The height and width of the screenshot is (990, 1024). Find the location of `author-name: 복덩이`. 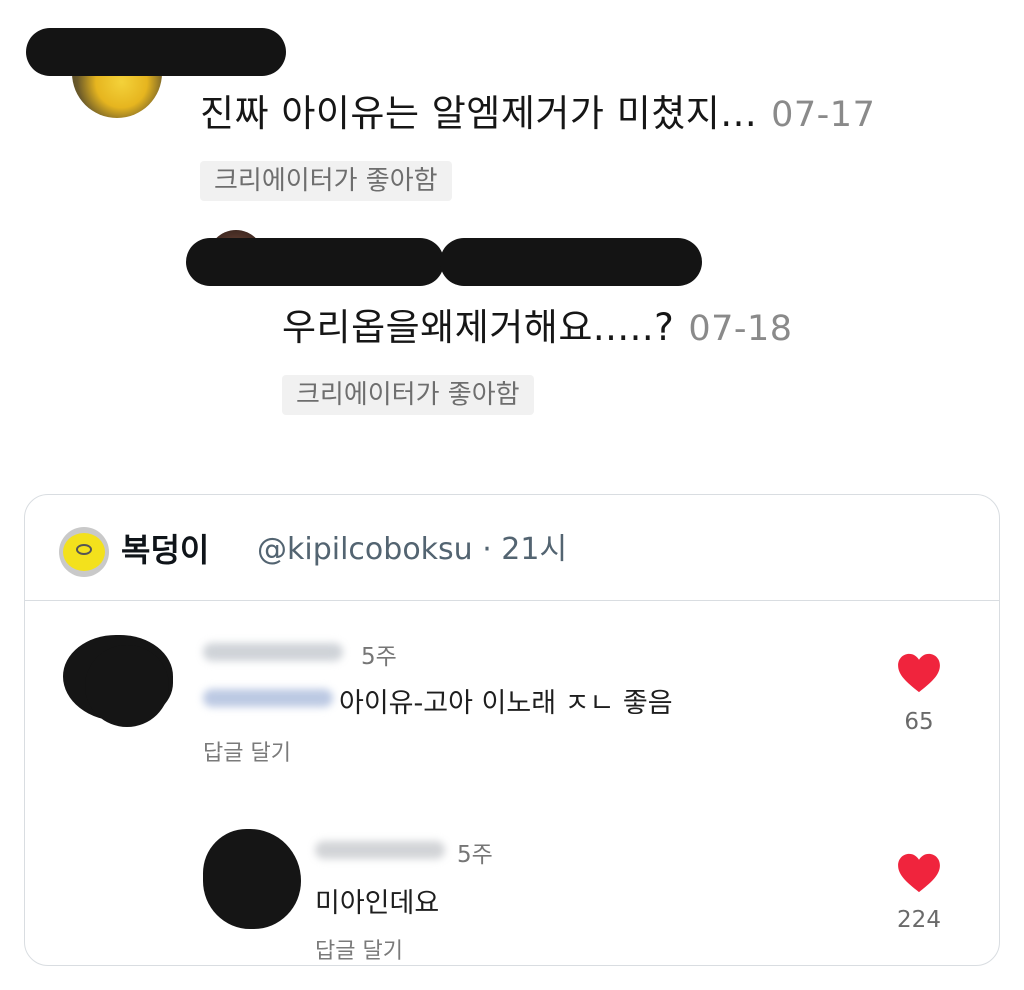

author-name: 복덩이 is located at coordinates (165, 550).